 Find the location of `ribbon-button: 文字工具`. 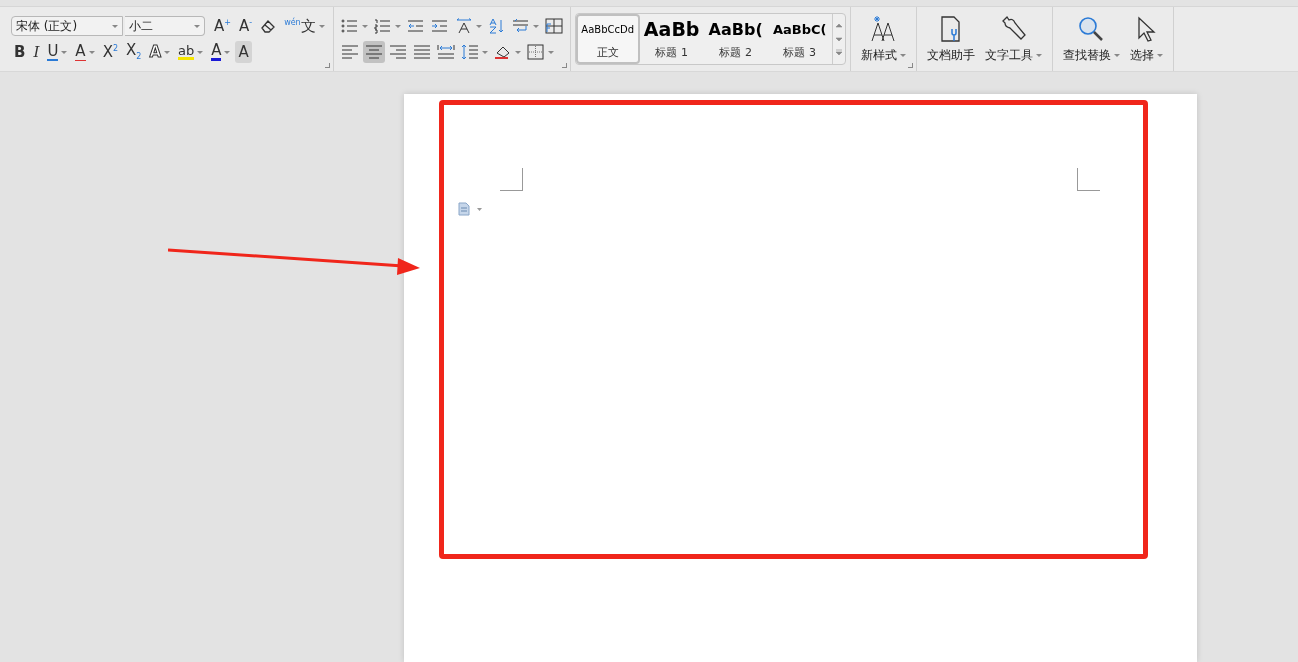

ribbon-button: 文字工具 is located at coordinates (1013, 39).